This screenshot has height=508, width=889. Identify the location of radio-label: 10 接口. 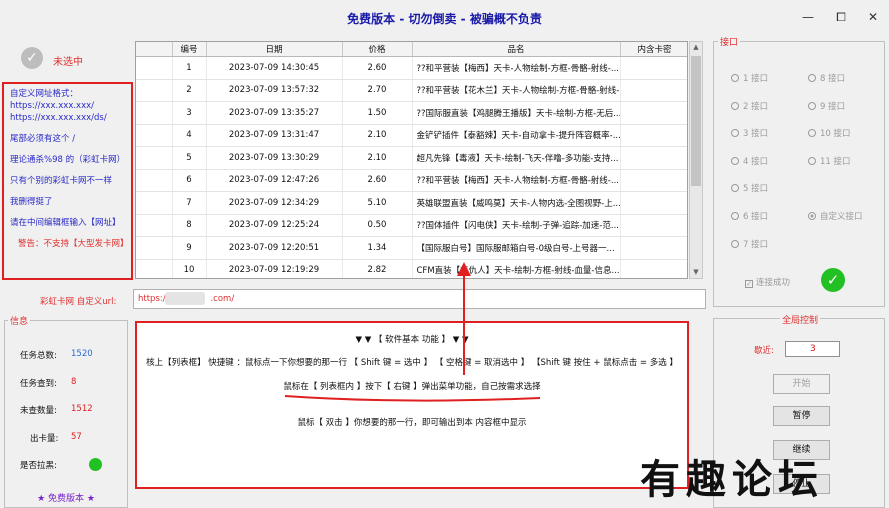
(835, 134).